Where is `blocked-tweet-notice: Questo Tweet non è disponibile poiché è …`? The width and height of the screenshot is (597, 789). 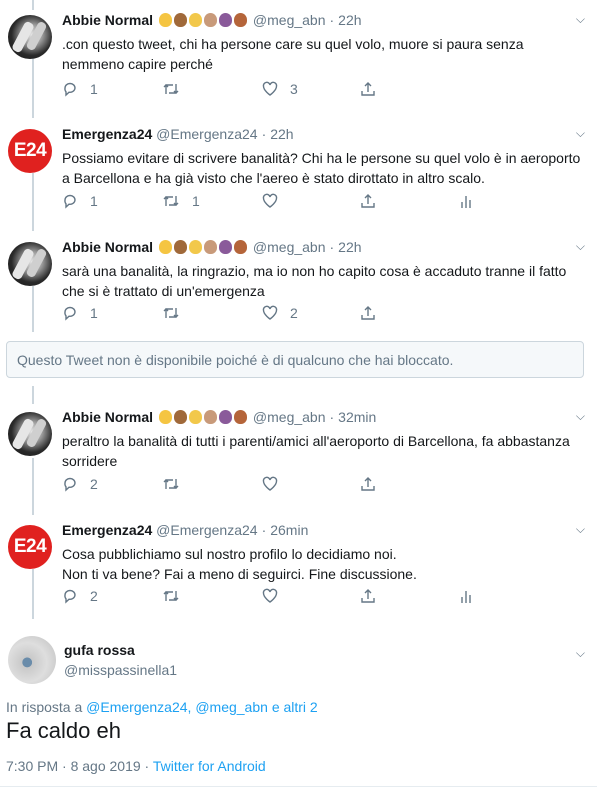
blocked-tweet-notice: Questo Tweet non è disponibile poiché è … is located at coordinates (295, 359).